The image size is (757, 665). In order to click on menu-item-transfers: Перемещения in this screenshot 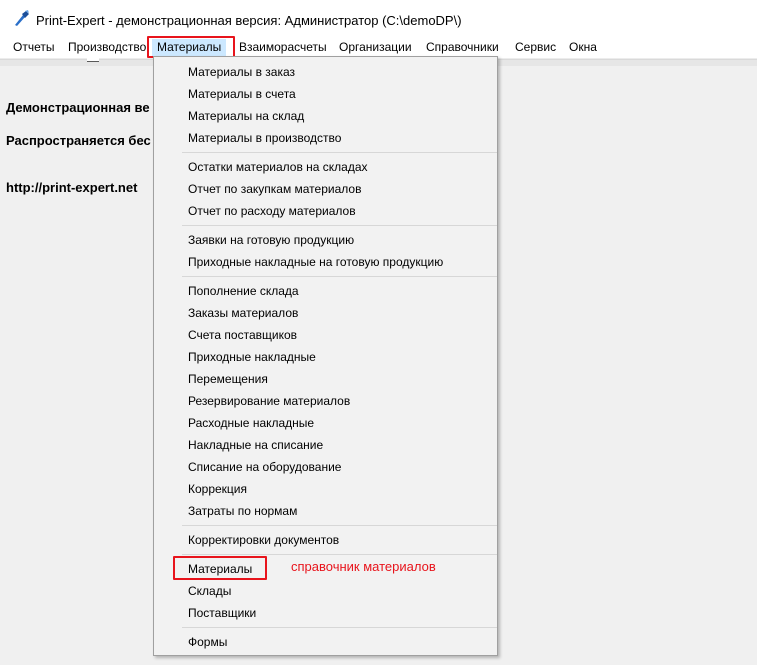, I will do `click(228, 379)`.